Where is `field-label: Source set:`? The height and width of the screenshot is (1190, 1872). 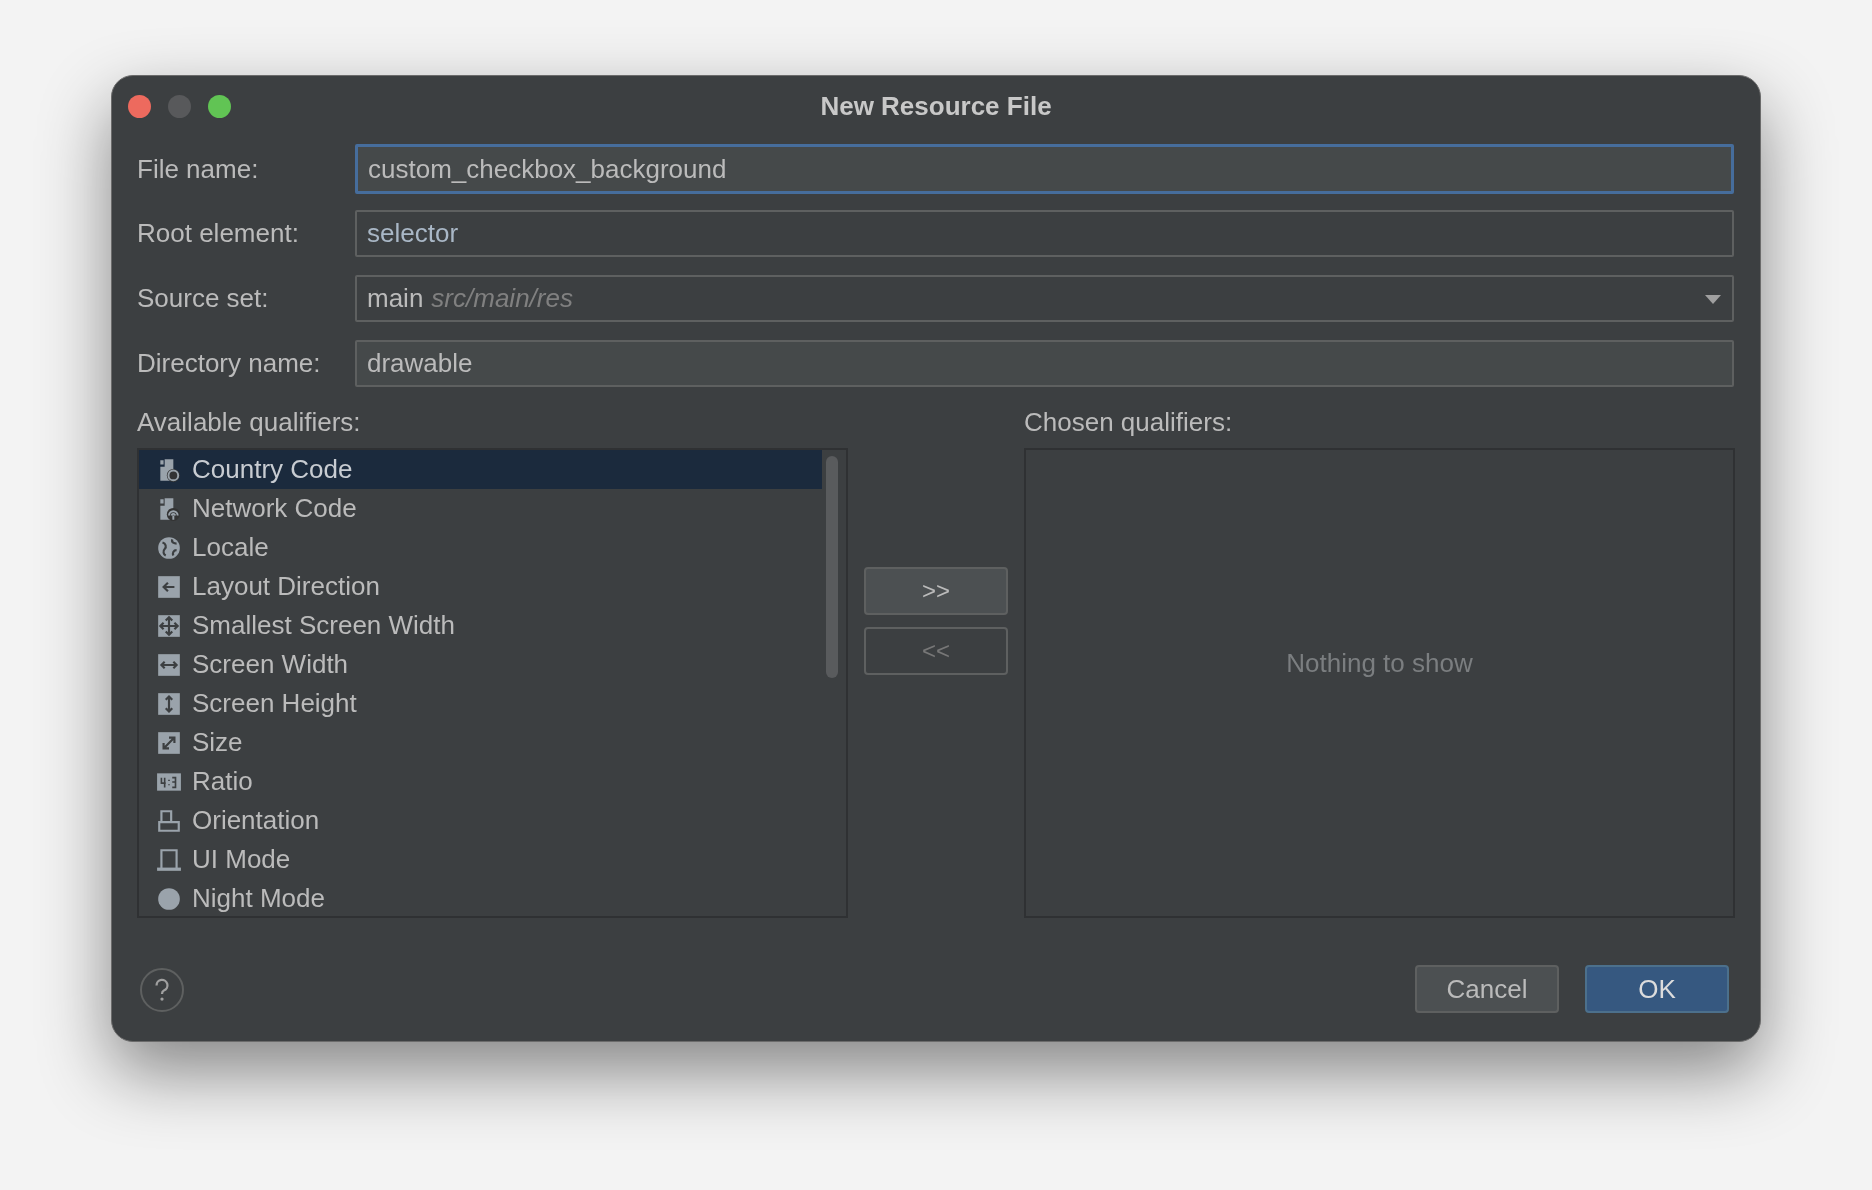
field-label: Source set: is located at coordinates (203, 298).